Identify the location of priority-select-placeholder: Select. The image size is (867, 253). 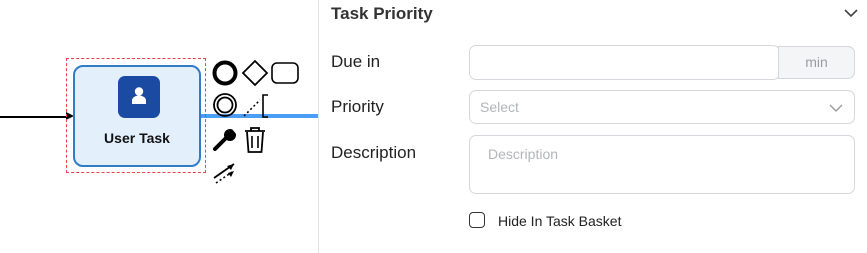
(499, 107).